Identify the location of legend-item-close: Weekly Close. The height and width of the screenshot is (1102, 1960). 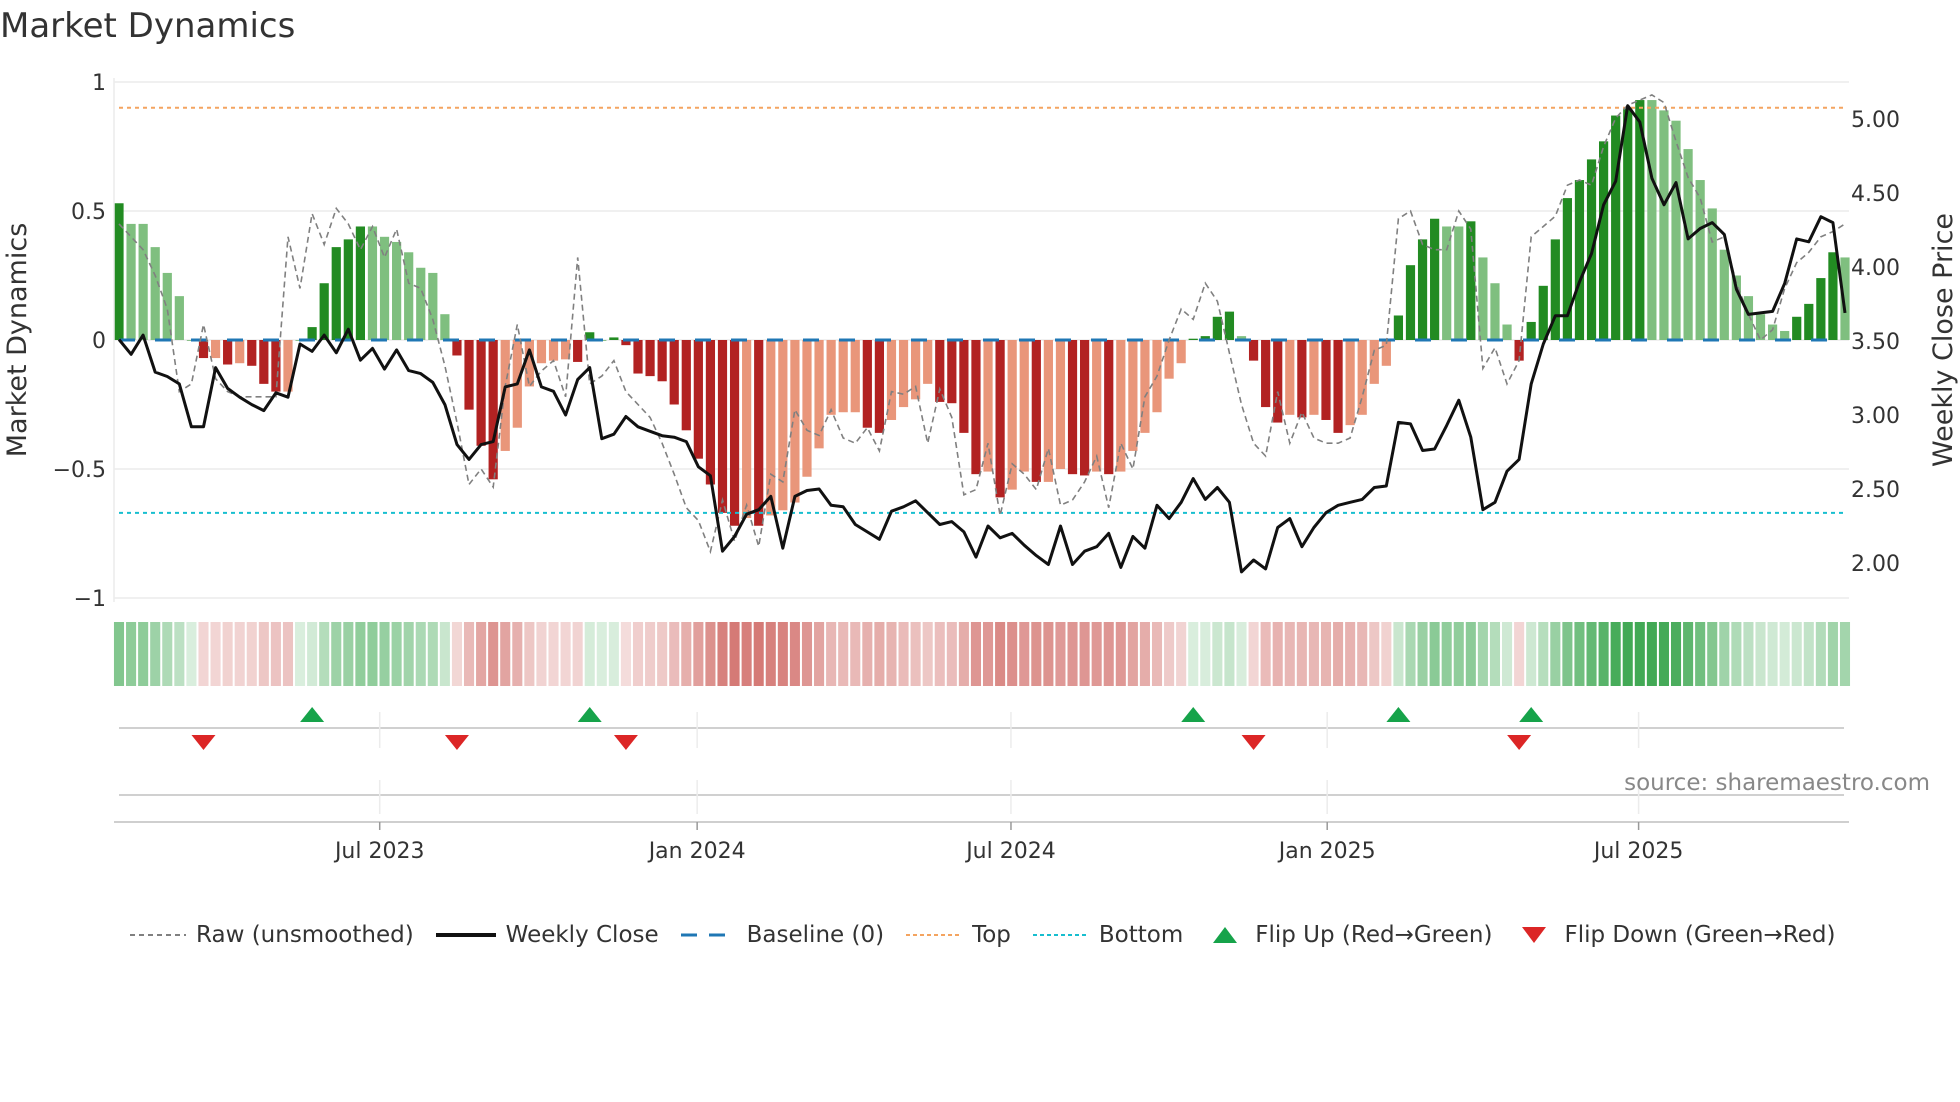
(547, 935).